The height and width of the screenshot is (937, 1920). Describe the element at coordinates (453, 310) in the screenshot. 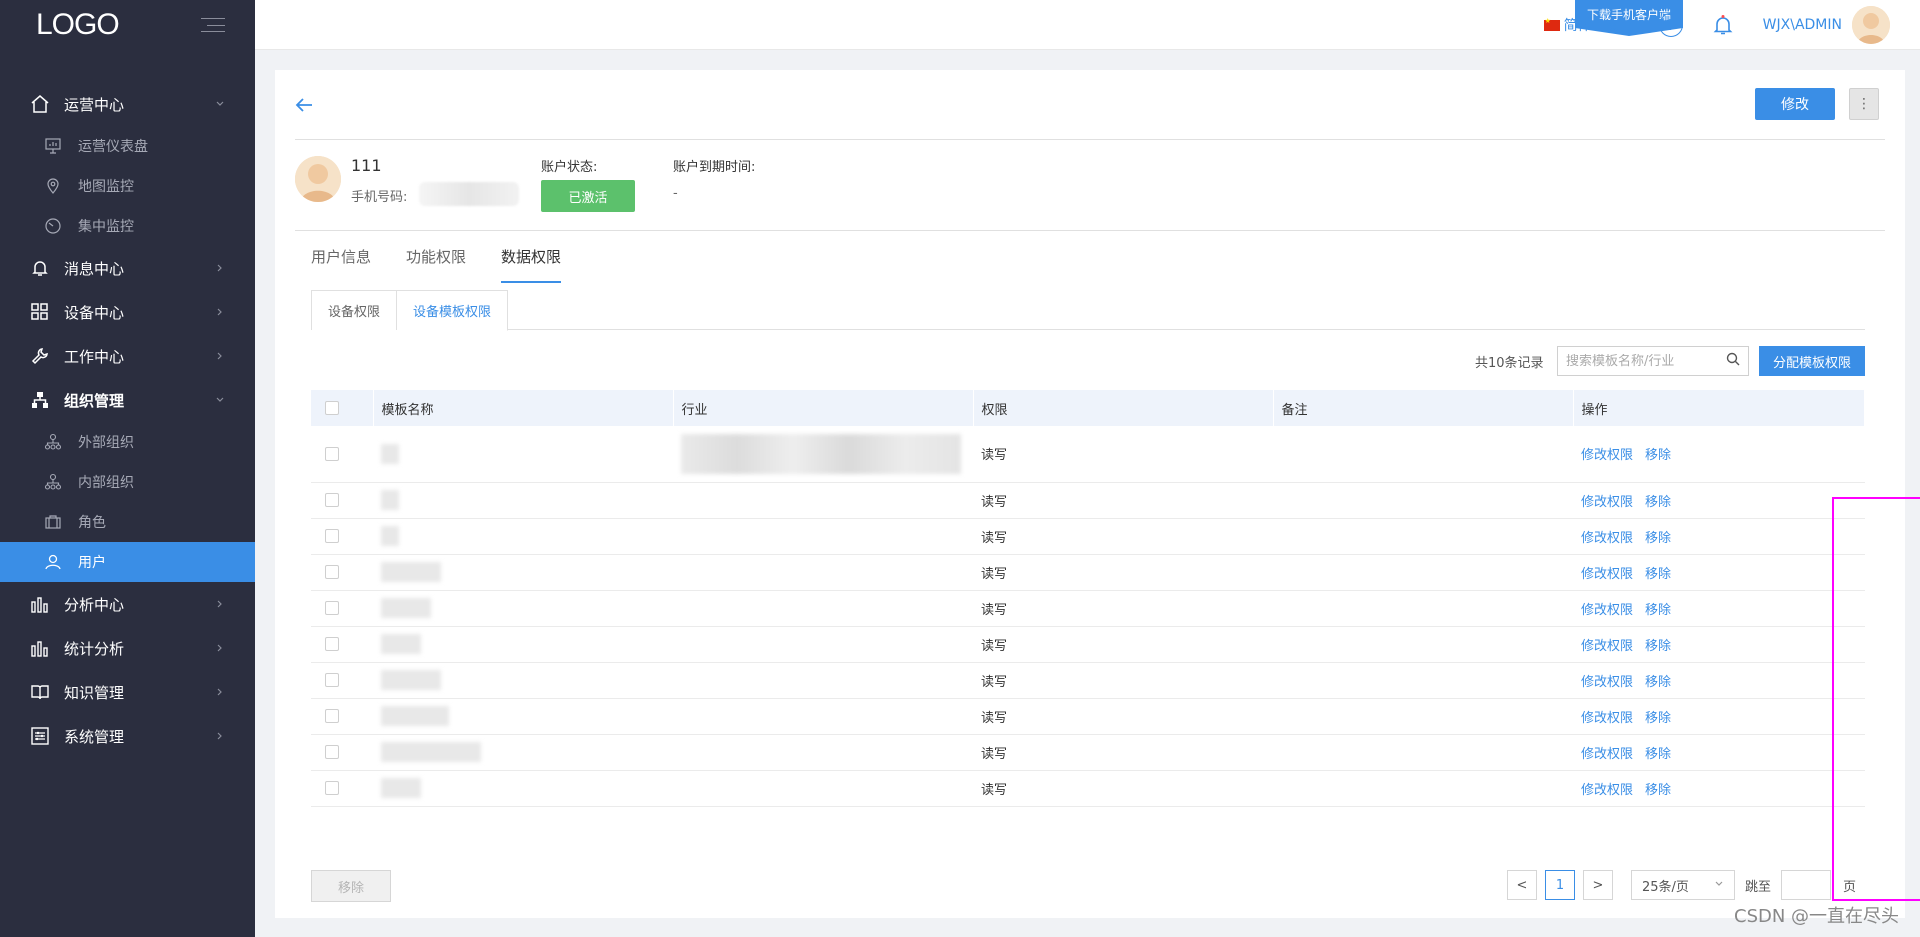

I see `subtab-device-template-permission: 设备模板权限` at that location.